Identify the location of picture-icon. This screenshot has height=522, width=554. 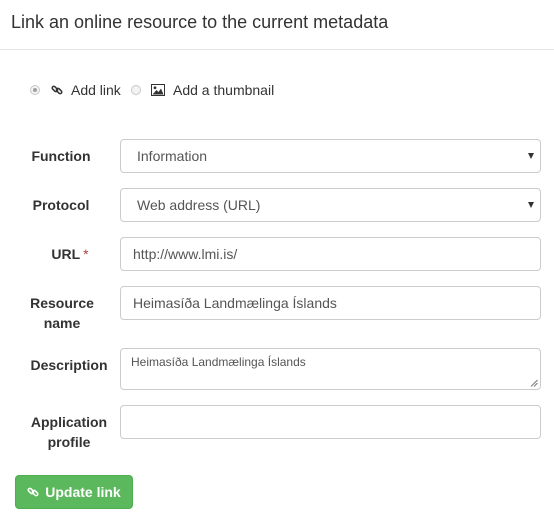
(158, 90).